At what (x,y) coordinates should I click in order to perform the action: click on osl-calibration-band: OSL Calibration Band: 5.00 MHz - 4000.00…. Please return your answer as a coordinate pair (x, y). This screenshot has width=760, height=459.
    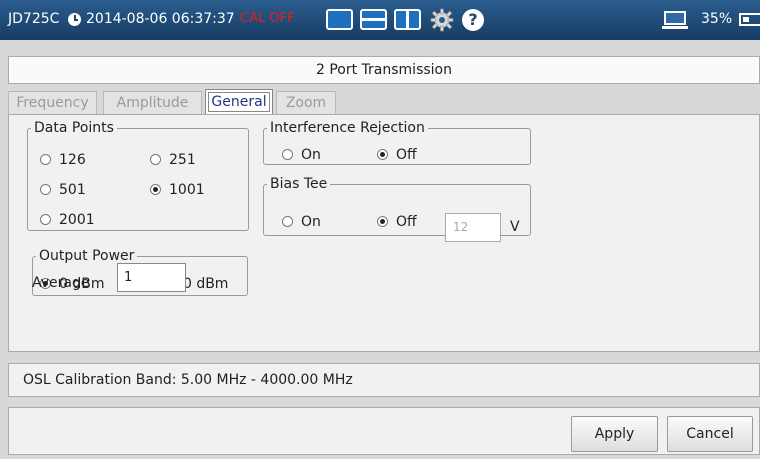
    Looking at the image, I should click on (384, 380).